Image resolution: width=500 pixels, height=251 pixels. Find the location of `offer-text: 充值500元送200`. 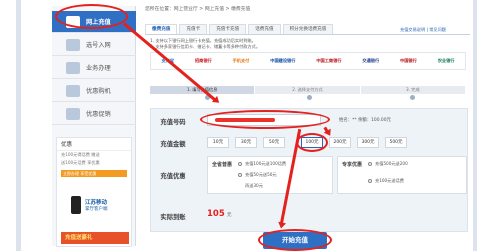

offer-text: 充值500元送200 is located at coordinates (391, 163).